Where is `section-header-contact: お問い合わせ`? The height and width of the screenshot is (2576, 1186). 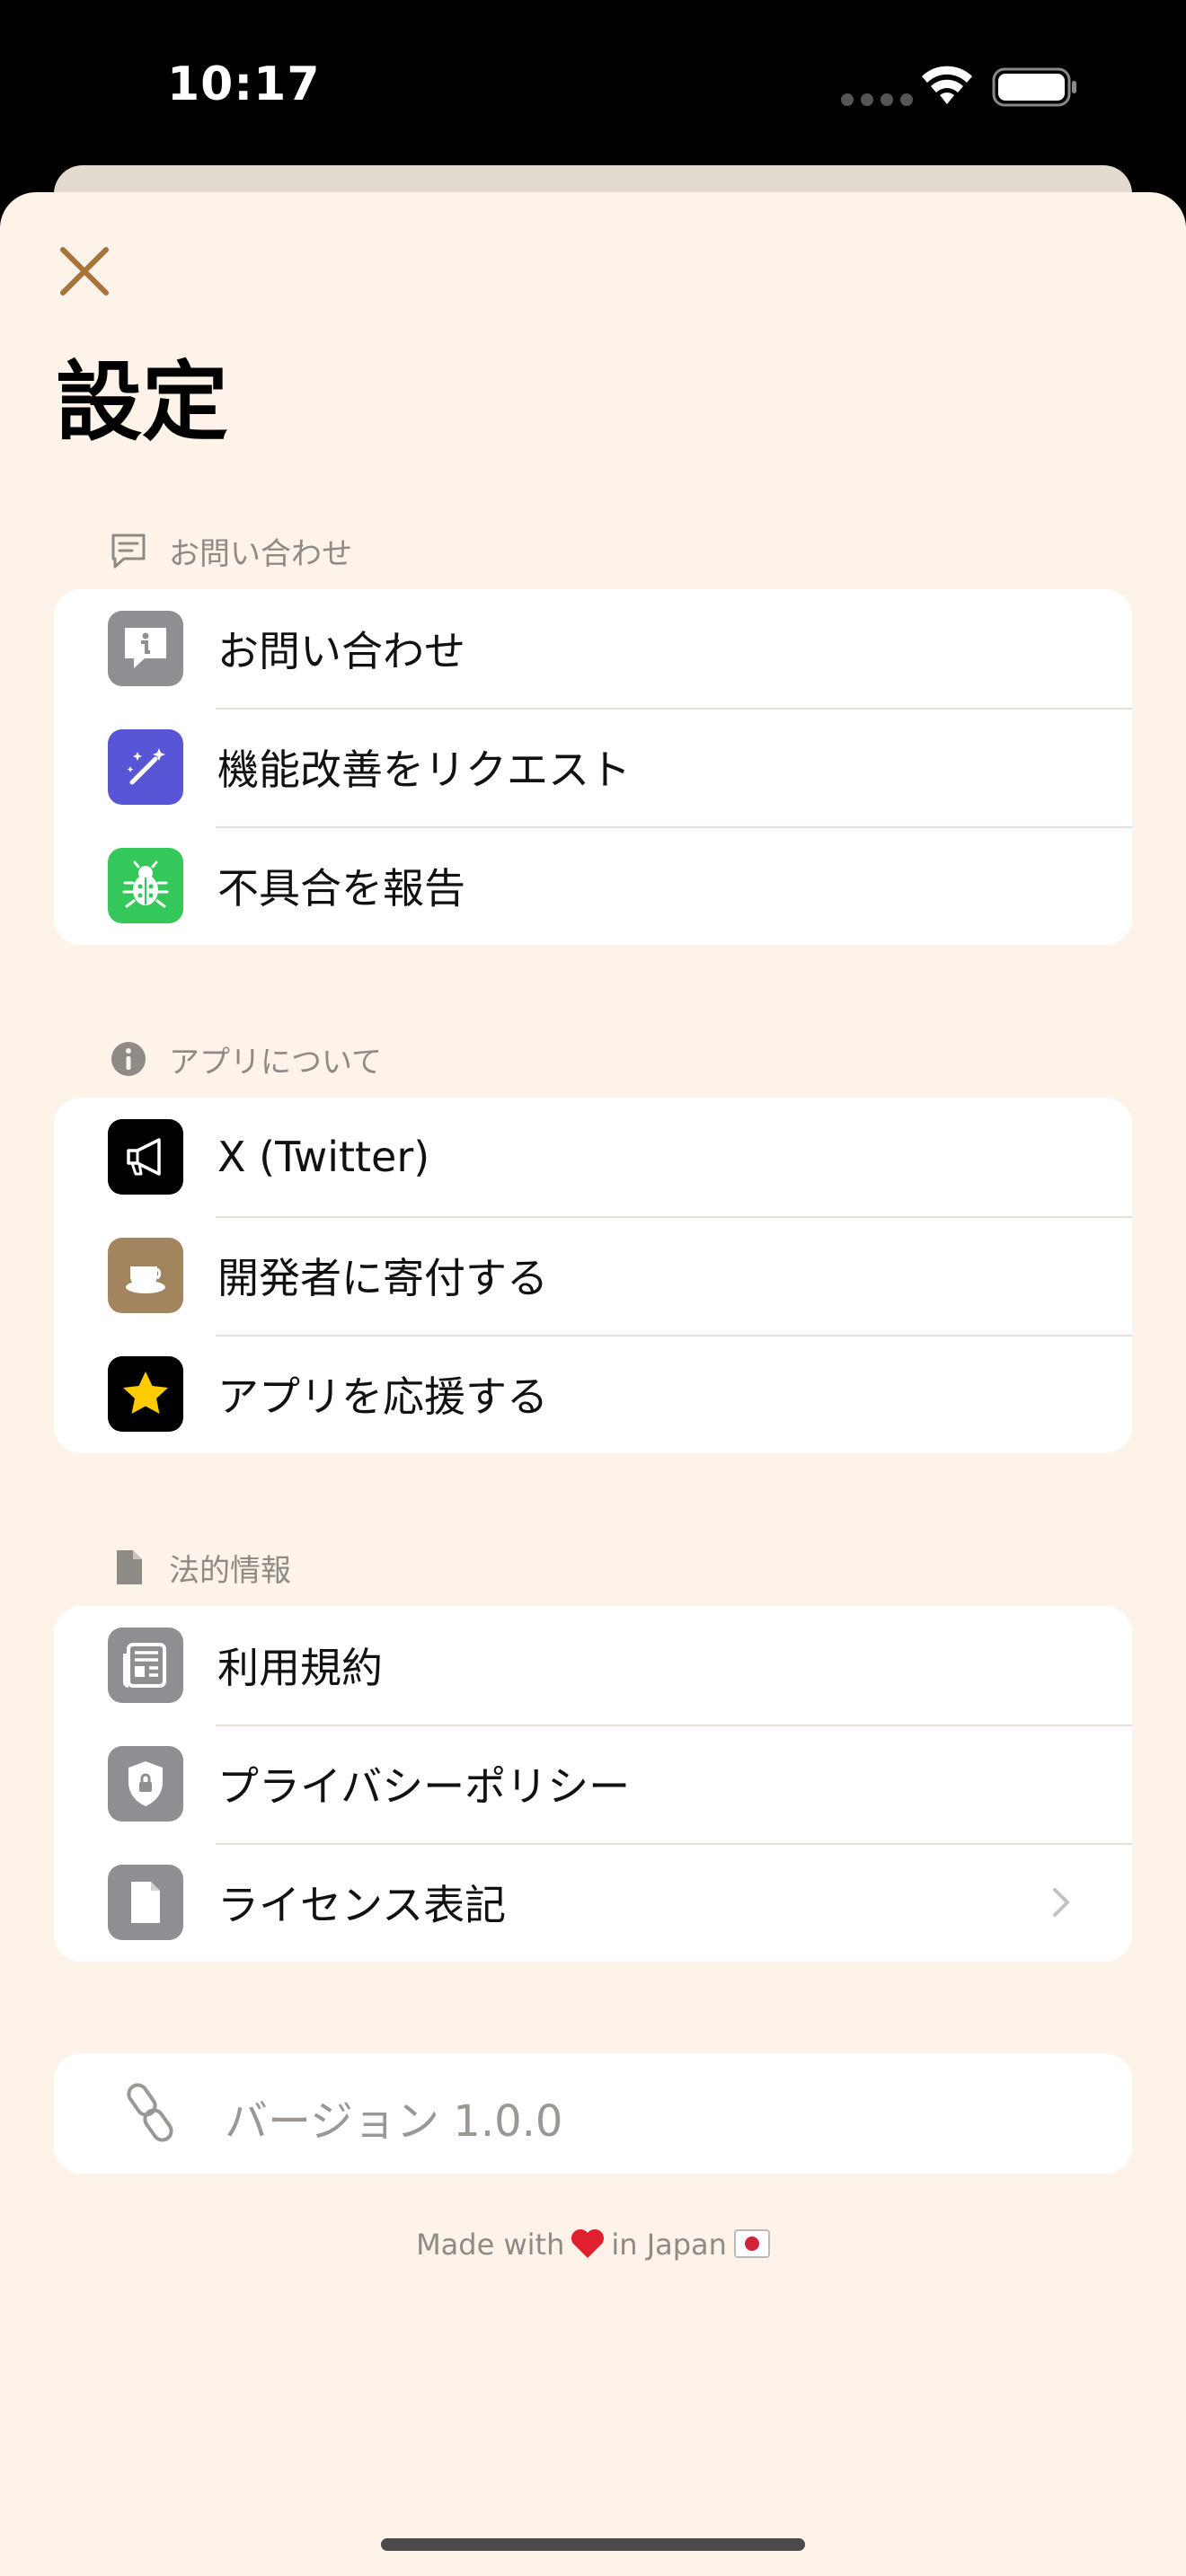
section-header-contact: お問い合わせ is located at coordinates (230, 550).